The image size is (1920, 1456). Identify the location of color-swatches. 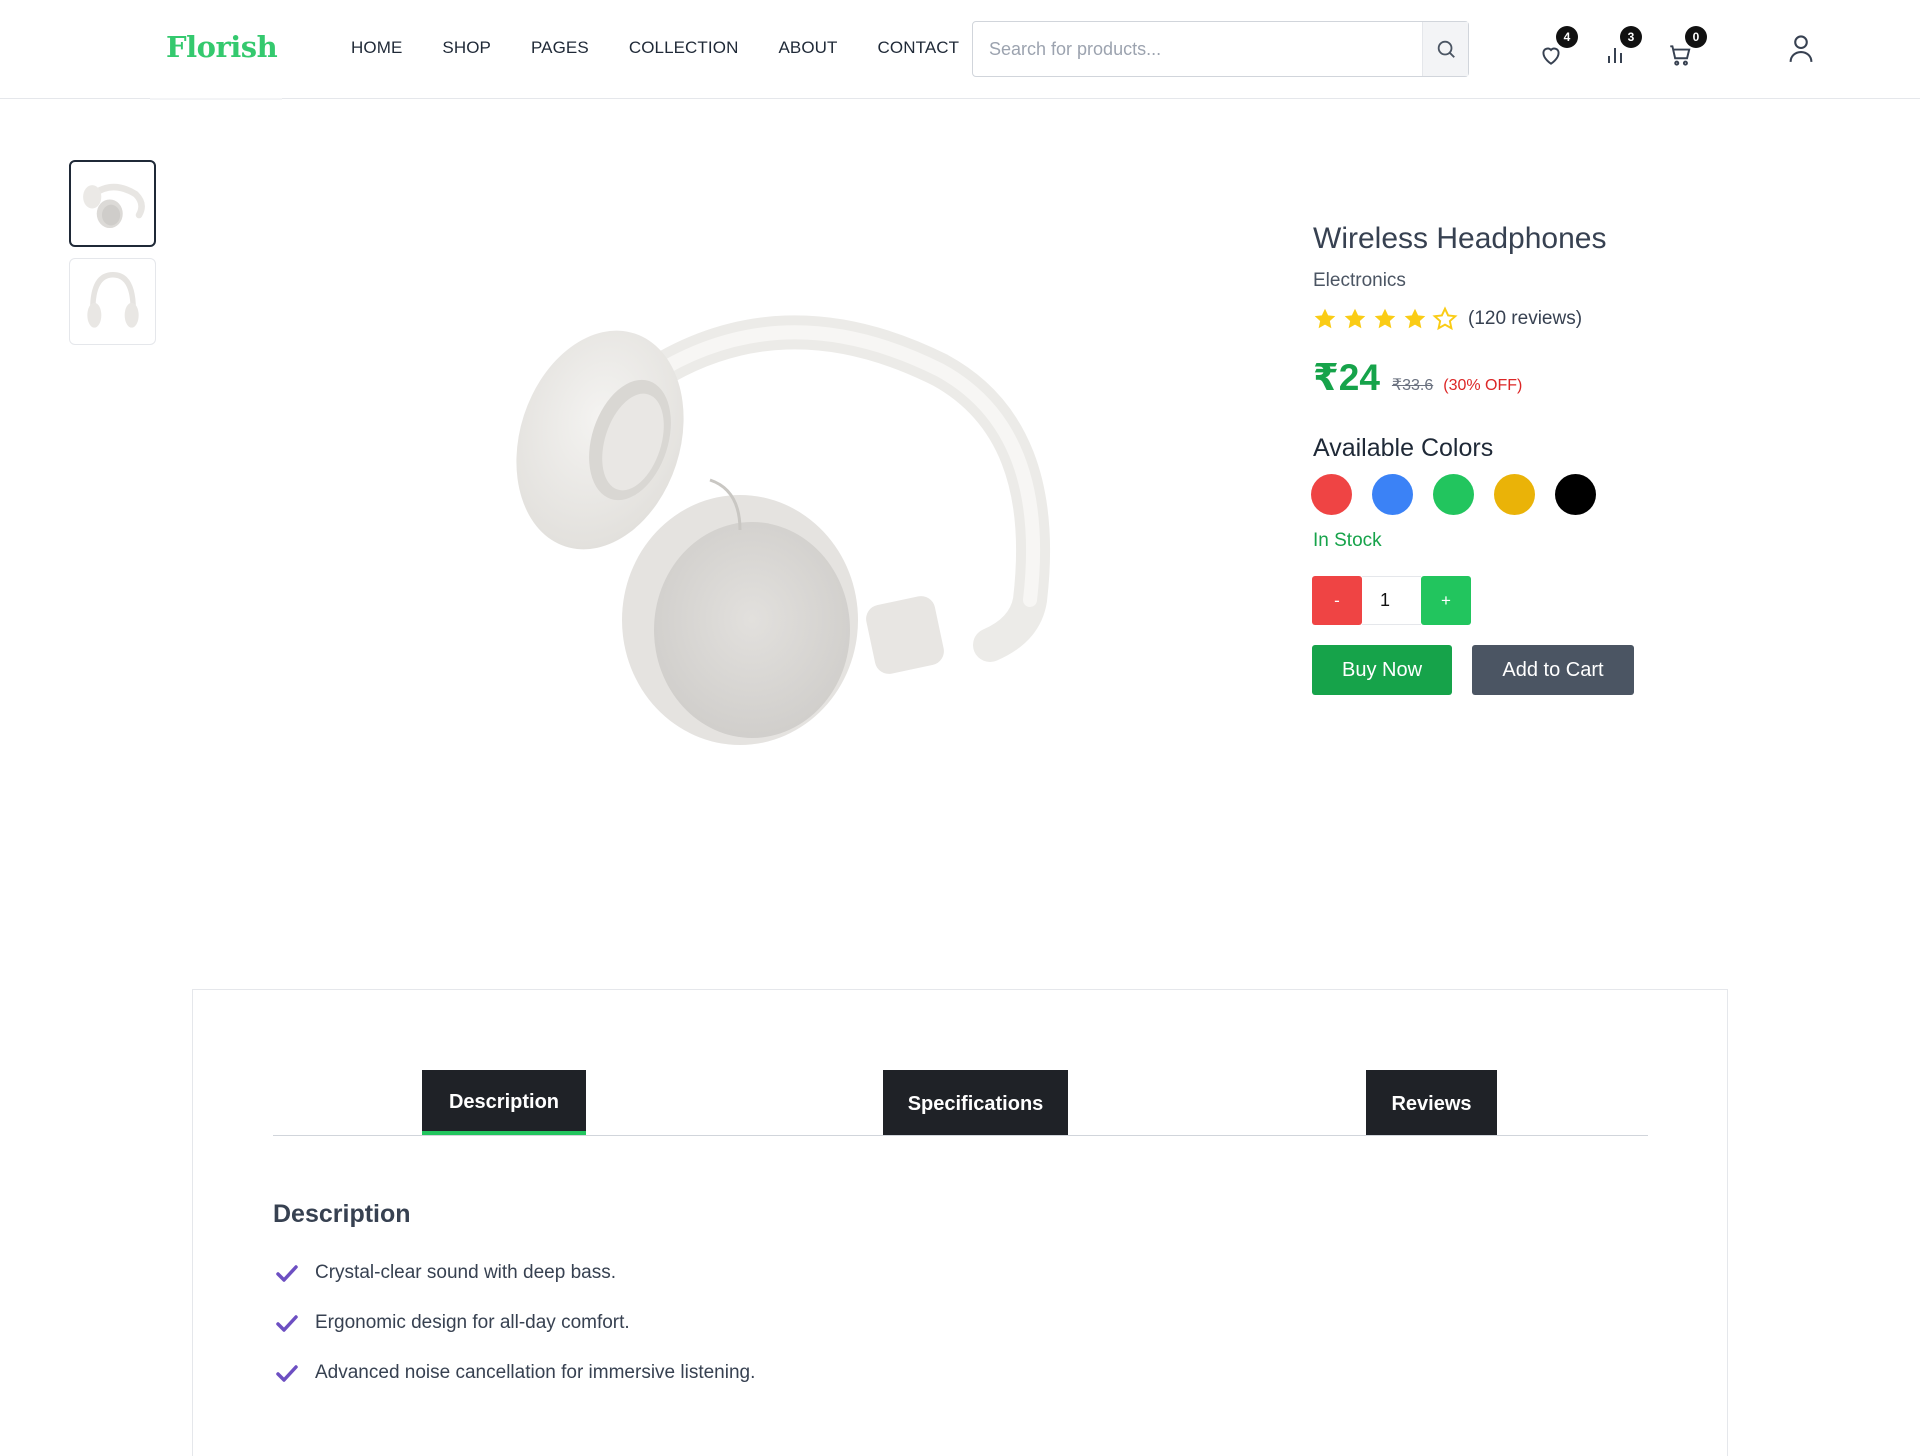
(1453, 494).